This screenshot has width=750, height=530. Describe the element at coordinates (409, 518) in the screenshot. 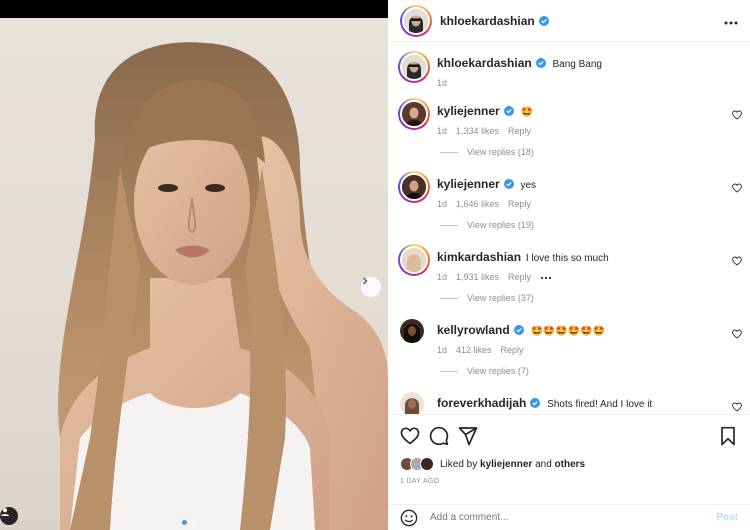

I see `emoji-icon` at that location.